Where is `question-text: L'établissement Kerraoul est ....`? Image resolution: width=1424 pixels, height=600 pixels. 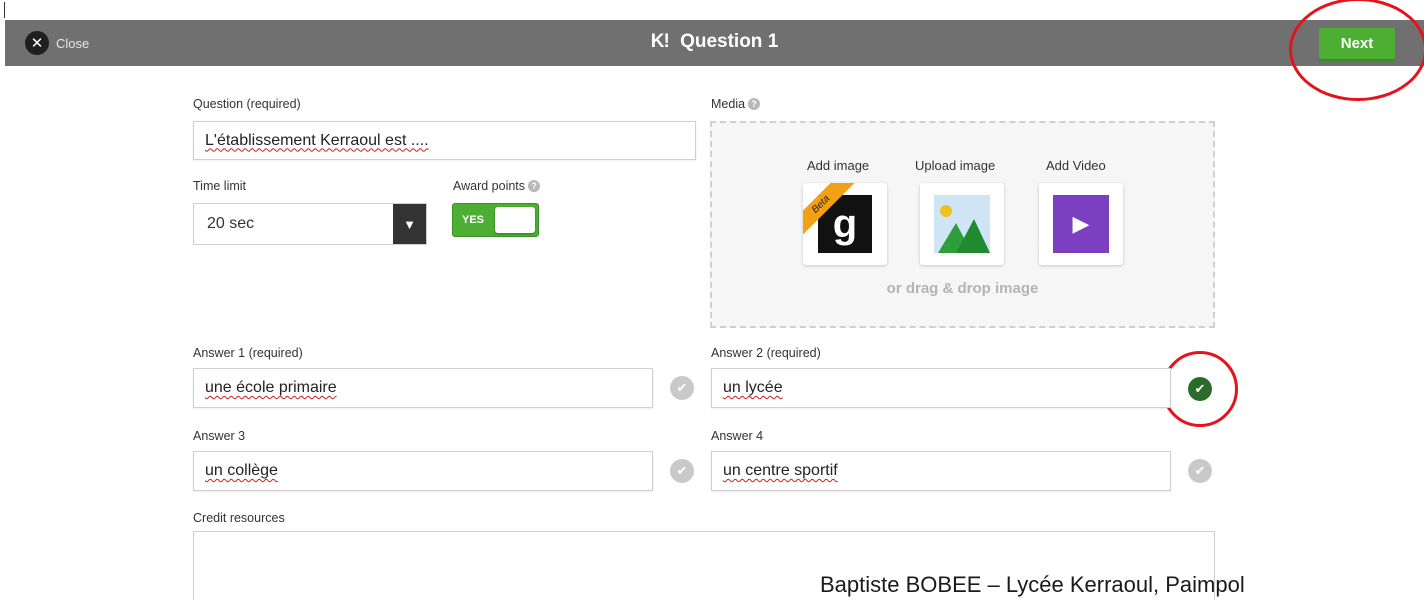
question-text: L'établissement Kerraoul est .... is located at coordinates (317, 140).